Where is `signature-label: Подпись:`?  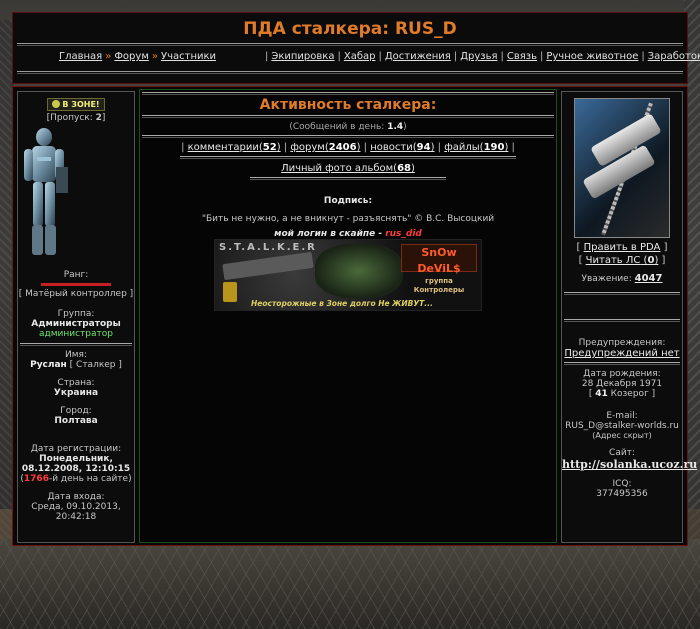 signature-label: Подпись: is located at coordinates (348, 201).